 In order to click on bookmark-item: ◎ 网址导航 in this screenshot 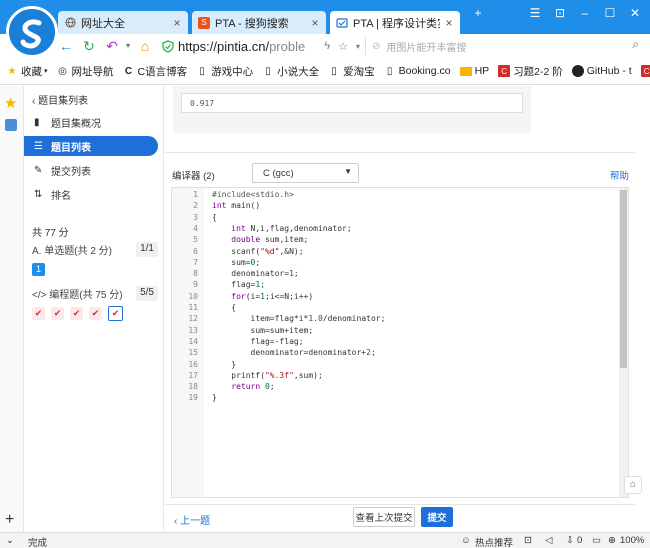, I will do `click(85, 71)`.